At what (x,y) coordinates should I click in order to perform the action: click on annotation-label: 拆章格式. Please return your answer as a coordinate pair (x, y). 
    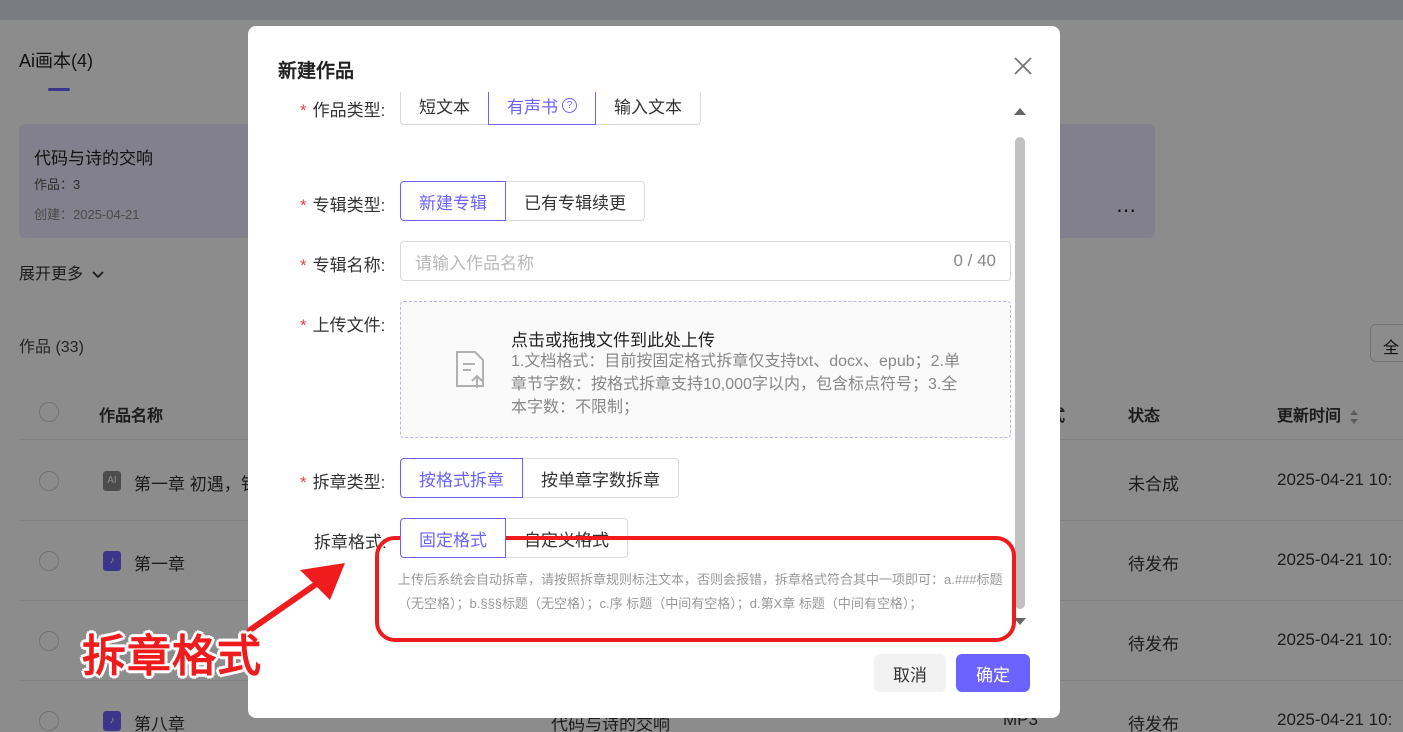
    Looking at the image, I should click on (172, 656).